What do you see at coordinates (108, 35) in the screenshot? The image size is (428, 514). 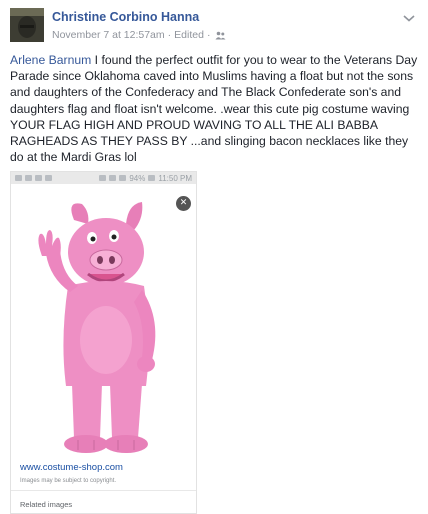 I see `post-timestamp: November 7 at 12:57am` at bounding box center [108, 35].